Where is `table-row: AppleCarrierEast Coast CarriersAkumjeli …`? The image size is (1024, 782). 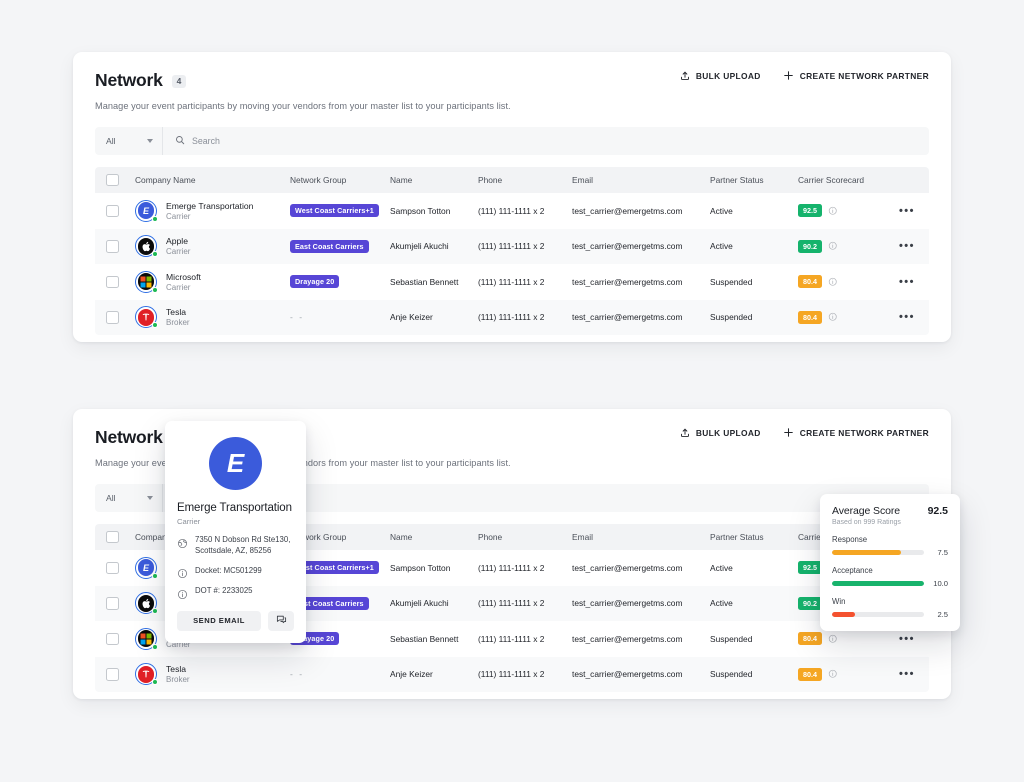 table-row: AppleCarrierEast Coast CarriersAkumjeli … is located at coordinates (512, 246).